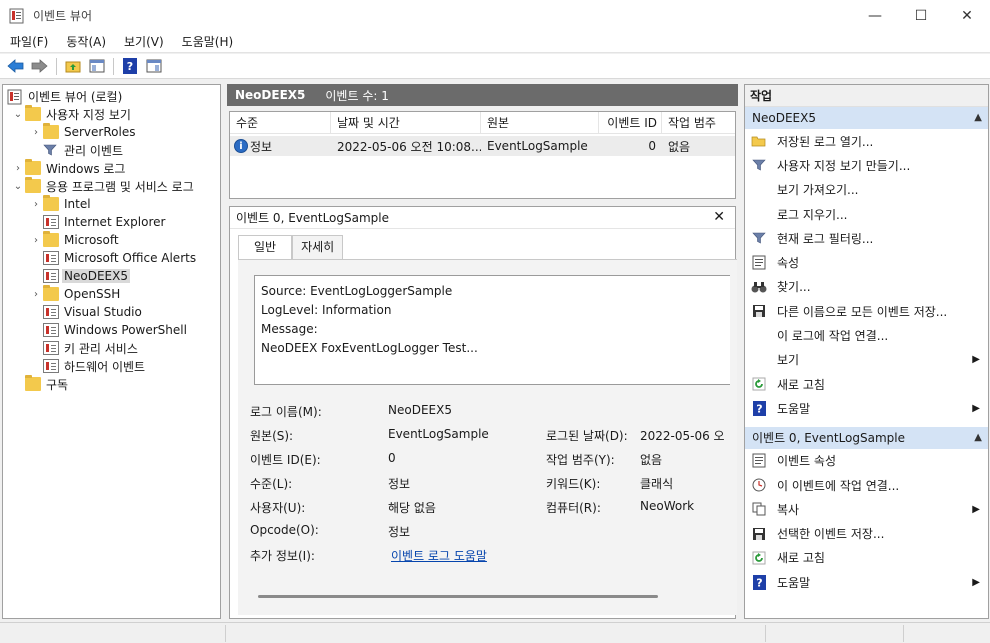 This screenshot has width=990, height=643. Describe the element at coordinates (129, 66) in the screenshot. I see `help-button: ?` at that location.